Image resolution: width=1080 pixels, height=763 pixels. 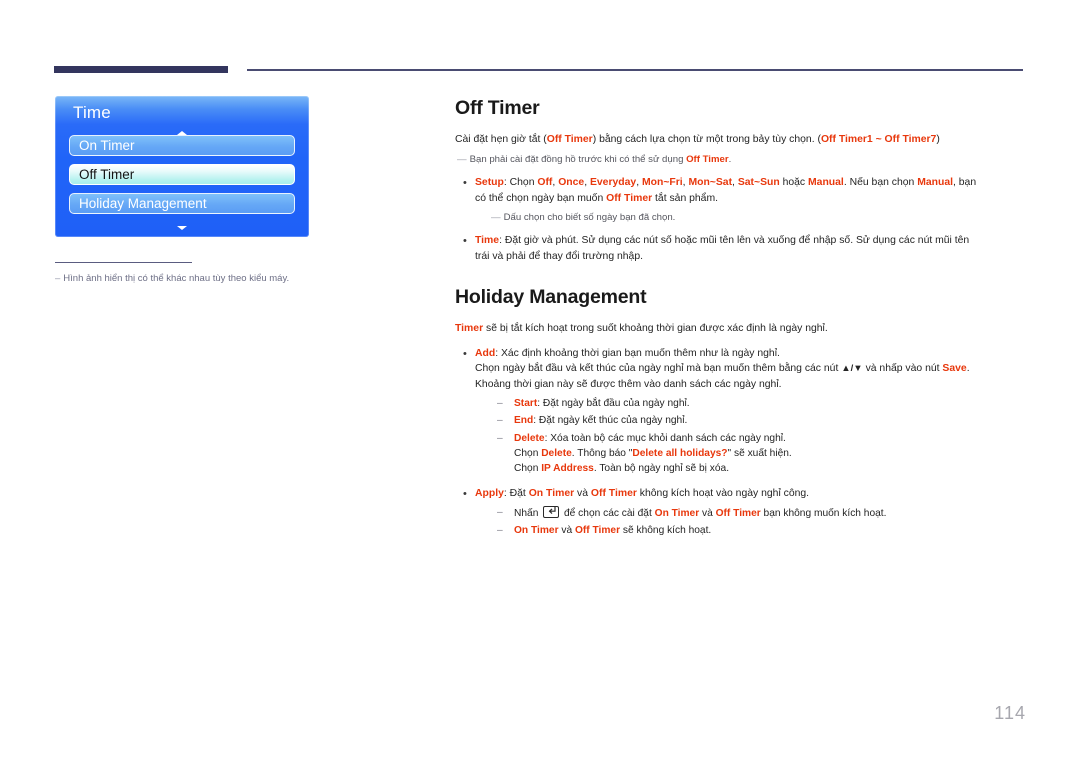 What do you see at coordinates (1010, 713) in the screenshot?
I see `page-number: 114` at bounding box center [1010, 713].